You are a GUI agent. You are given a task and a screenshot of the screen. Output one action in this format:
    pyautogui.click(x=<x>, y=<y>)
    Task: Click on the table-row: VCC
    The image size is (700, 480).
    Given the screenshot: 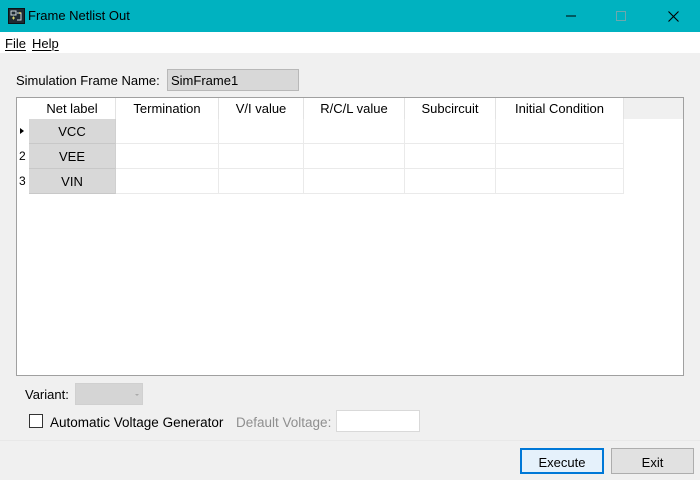 What is the action you would take?
    pyautogui.click(x=320, y=131)
    